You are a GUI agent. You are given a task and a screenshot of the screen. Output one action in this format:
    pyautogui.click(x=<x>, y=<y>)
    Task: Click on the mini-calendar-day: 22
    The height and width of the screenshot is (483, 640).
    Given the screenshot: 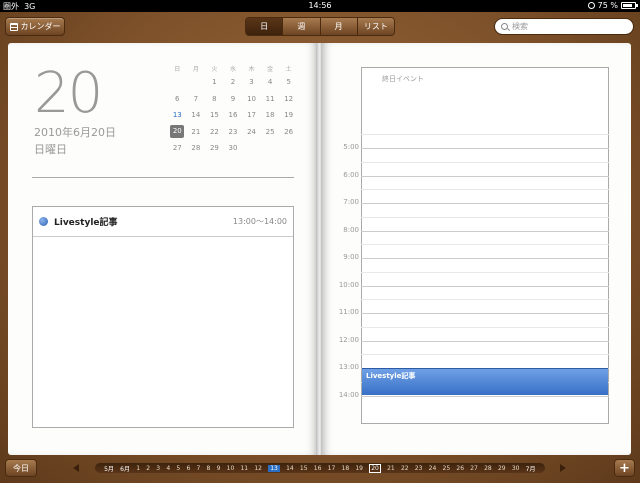 What is the action you would take?
    pyautogui.click(x=214, y=132)
    